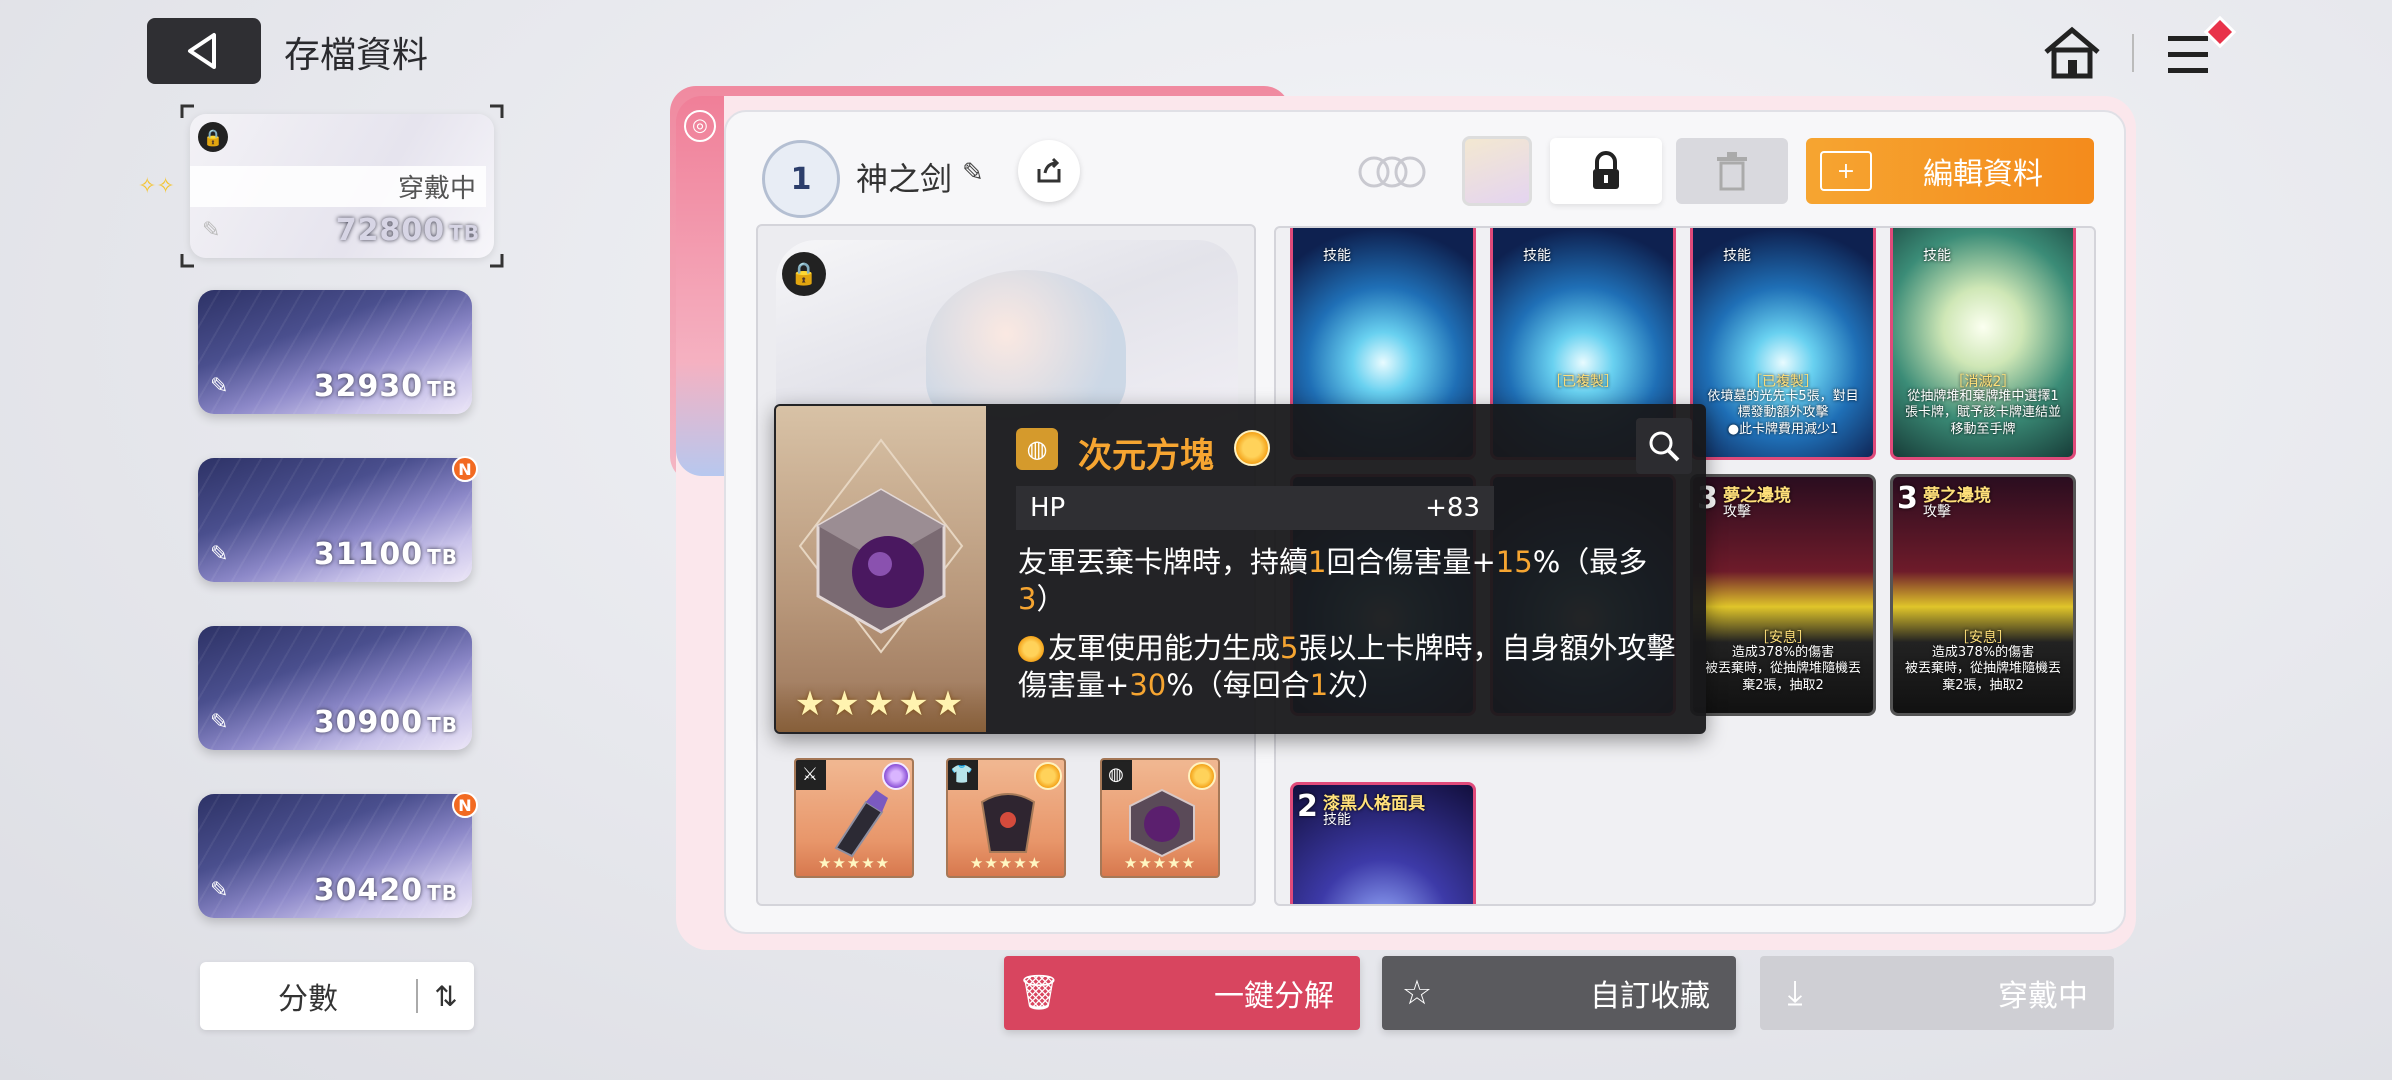 The height and width of the screenshot is (1080, 2392). I want to click on edit-data-button: + 編輯資料, so click(1950, 171).